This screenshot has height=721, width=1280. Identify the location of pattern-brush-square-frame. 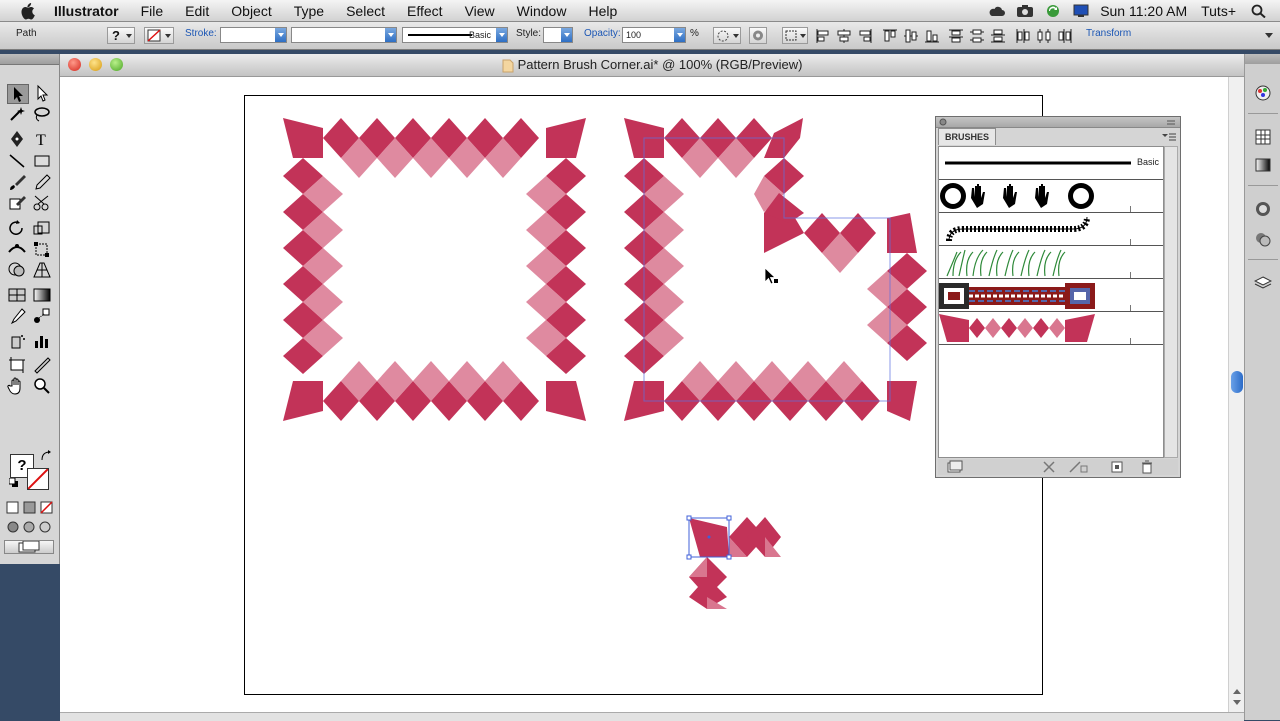
(434, 269).